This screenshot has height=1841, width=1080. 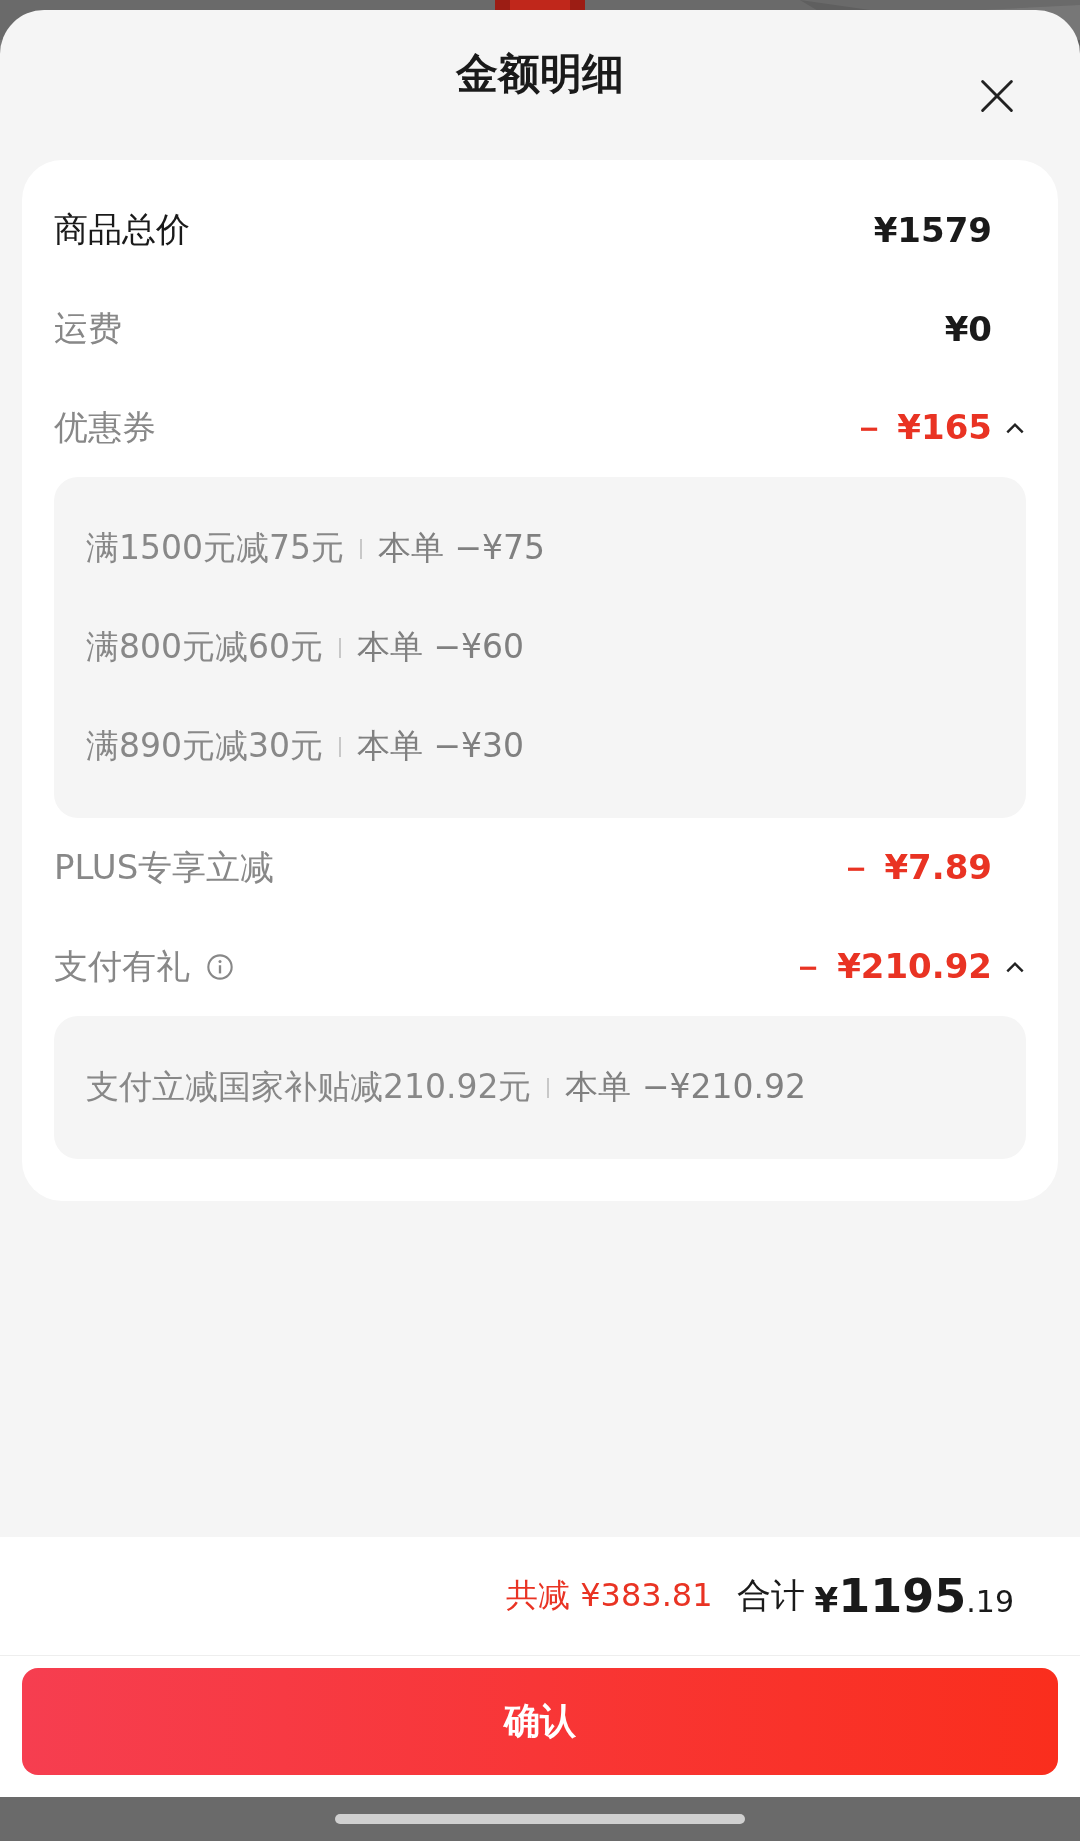 What do you see at coordinates (770, 1595) in the screenshot?
I see `total-label: 合计` at bounding box center [770, 1595].